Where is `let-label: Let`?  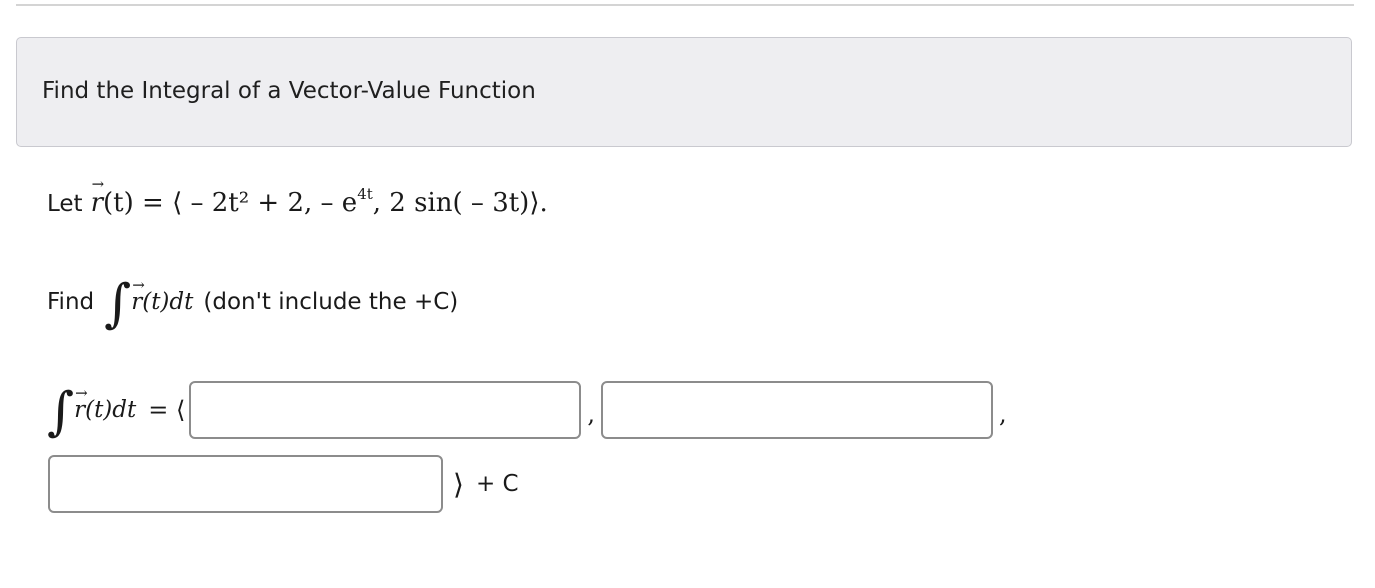 let-label: Let is located at coordinates (65, 204).